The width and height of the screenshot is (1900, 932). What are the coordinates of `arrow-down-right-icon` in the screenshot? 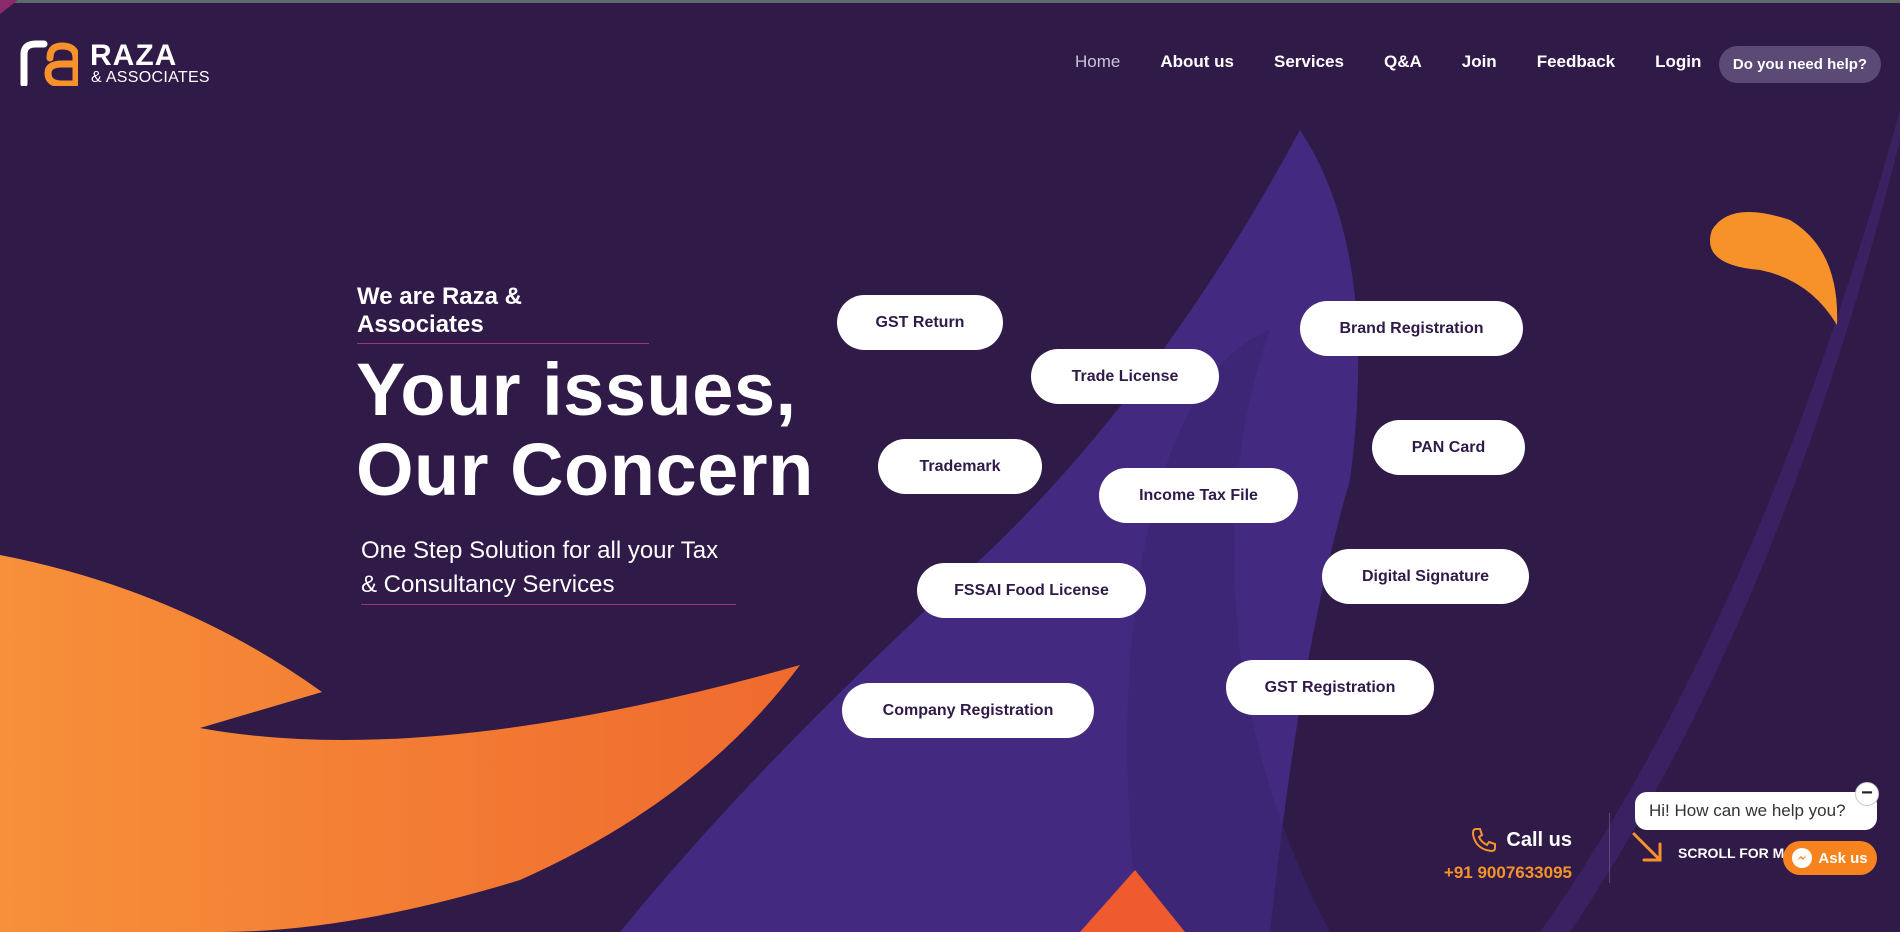 It's located at (1648, 848).